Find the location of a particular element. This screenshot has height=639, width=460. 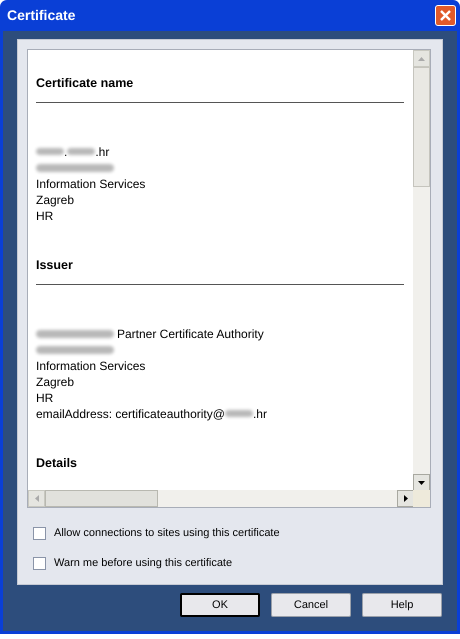

left-arrow-icon is located at coordinates (36, 498).